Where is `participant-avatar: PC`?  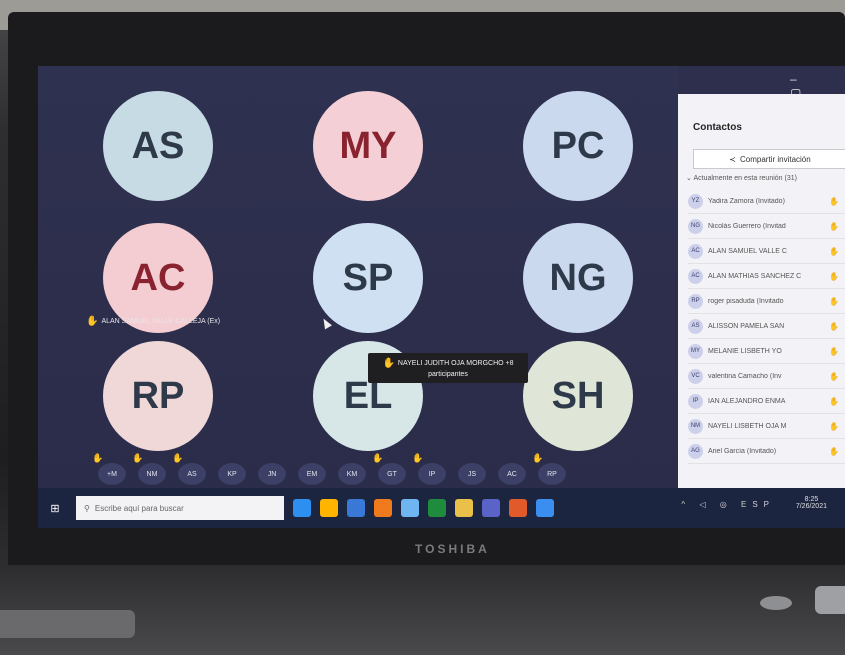 participant-avatar: PC is located at coordinates (578, 146).